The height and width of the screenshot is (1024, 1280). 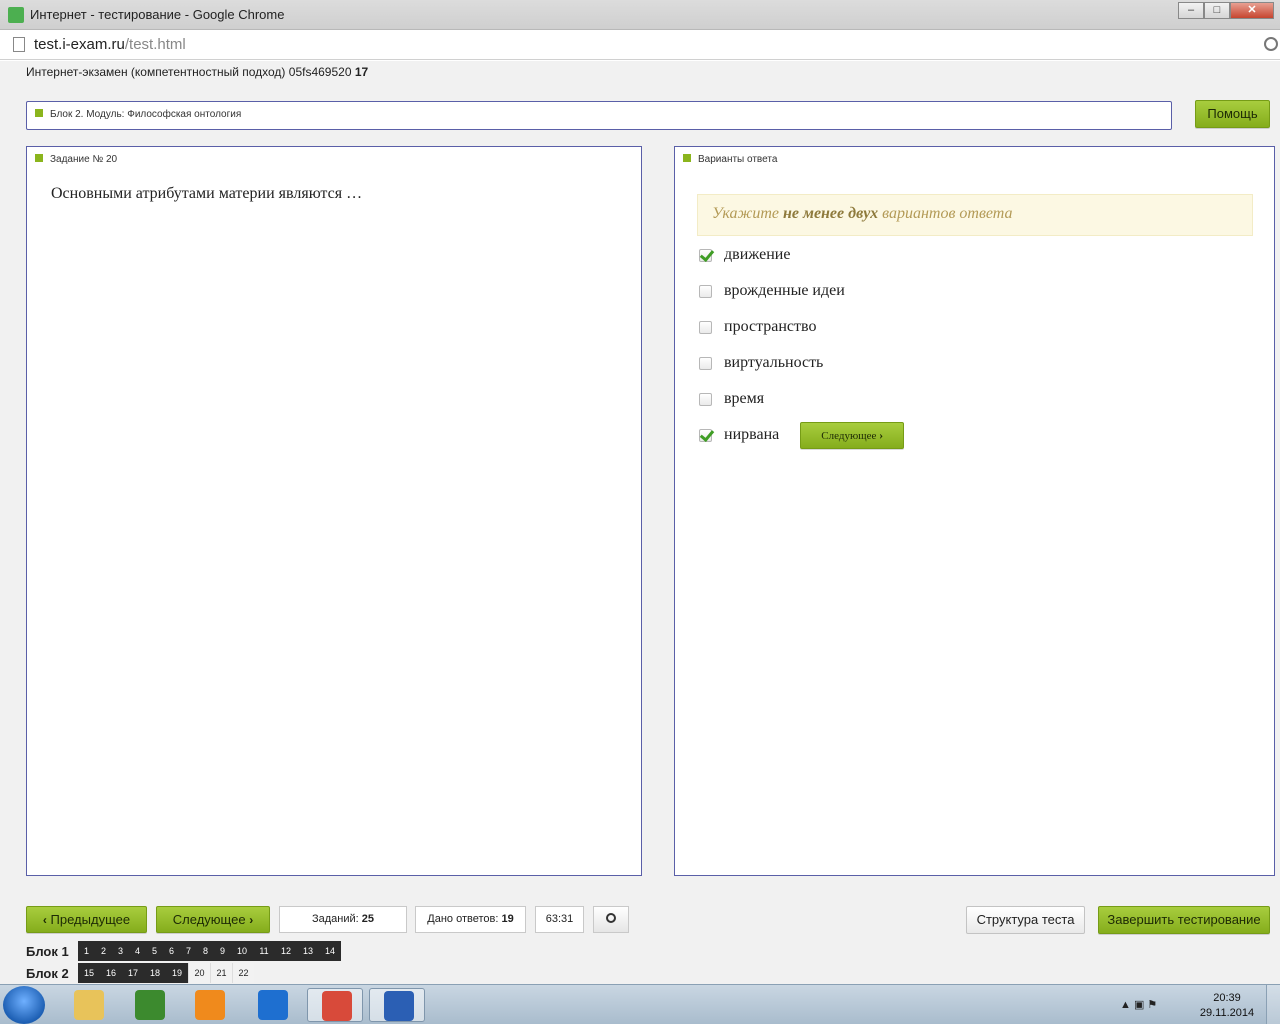 What do you see at coordinates (1025, 920) in the screenshot?
I see `test-structure-button: Структура теста` at bounding box center [1025, 920].